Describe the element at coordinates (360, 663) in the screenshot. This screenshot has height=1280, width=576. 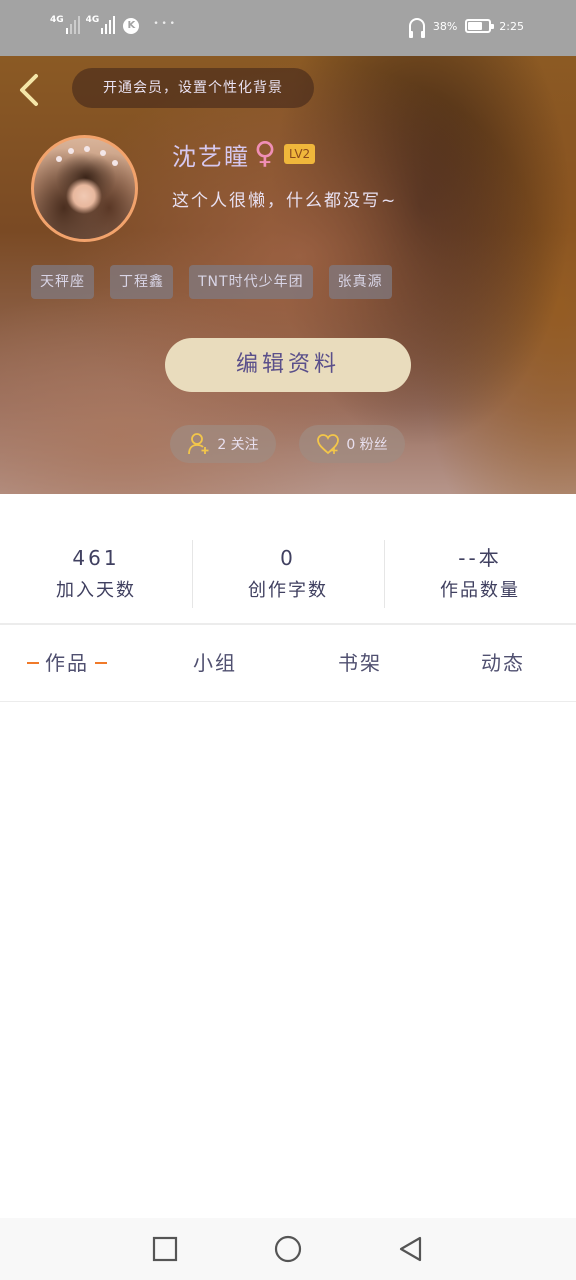
I see `tab-bookshelf: 书架` at that location.